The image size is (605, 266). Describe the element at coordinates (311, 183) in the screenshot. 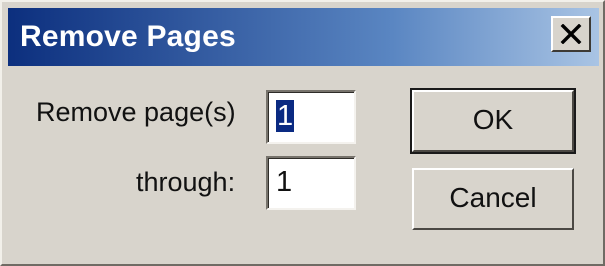

I see `to-page-input: 1` at that location.